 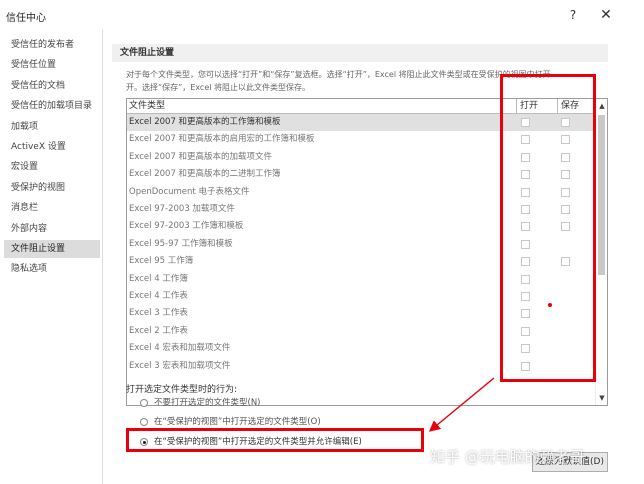 What do you see at coordinates (205, 174) in the screenshot?
I see `file-type-label: Excel 2007 和更高版本的二进制工作簿` at bounding box center [205, 174].